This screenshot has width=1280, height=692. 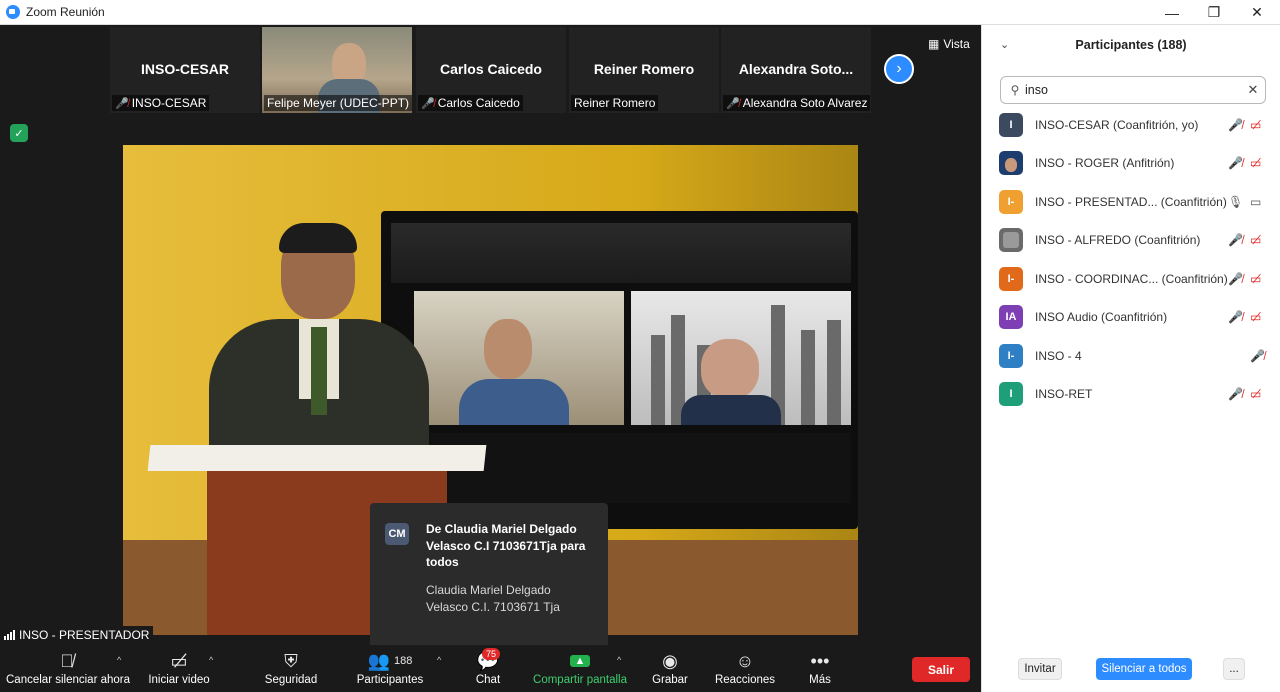 I want to click on mic-muted-icon: 🎙̸, so click(x=67, y=660).